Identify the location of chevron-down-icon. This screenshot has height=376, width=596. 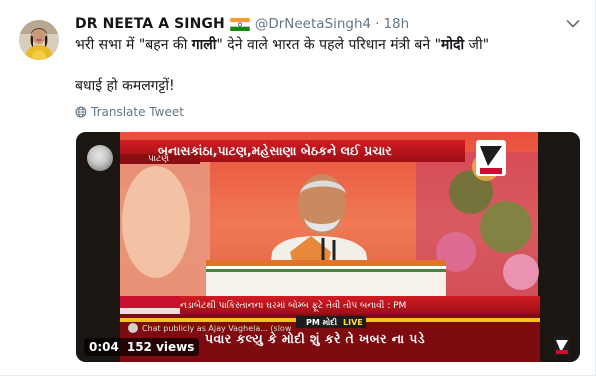
(573, 24).